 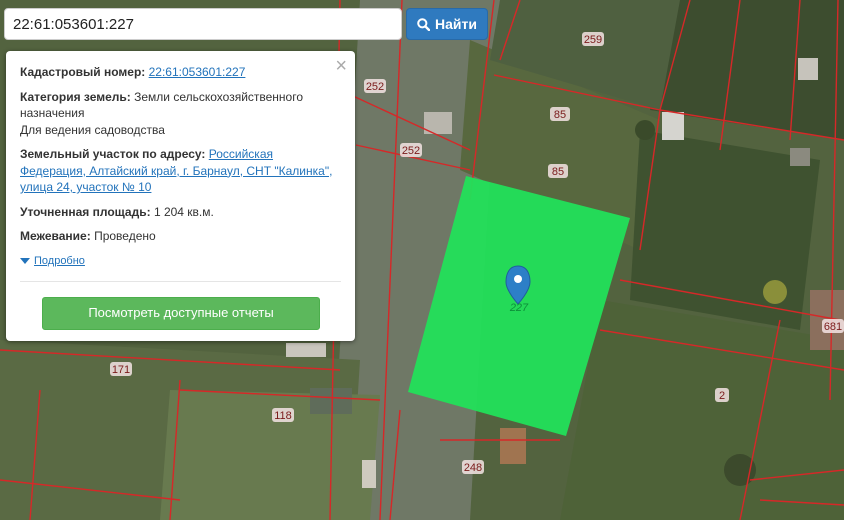 I want to click on search-input: 22:61:053601:227, so click(x=203, y=24).